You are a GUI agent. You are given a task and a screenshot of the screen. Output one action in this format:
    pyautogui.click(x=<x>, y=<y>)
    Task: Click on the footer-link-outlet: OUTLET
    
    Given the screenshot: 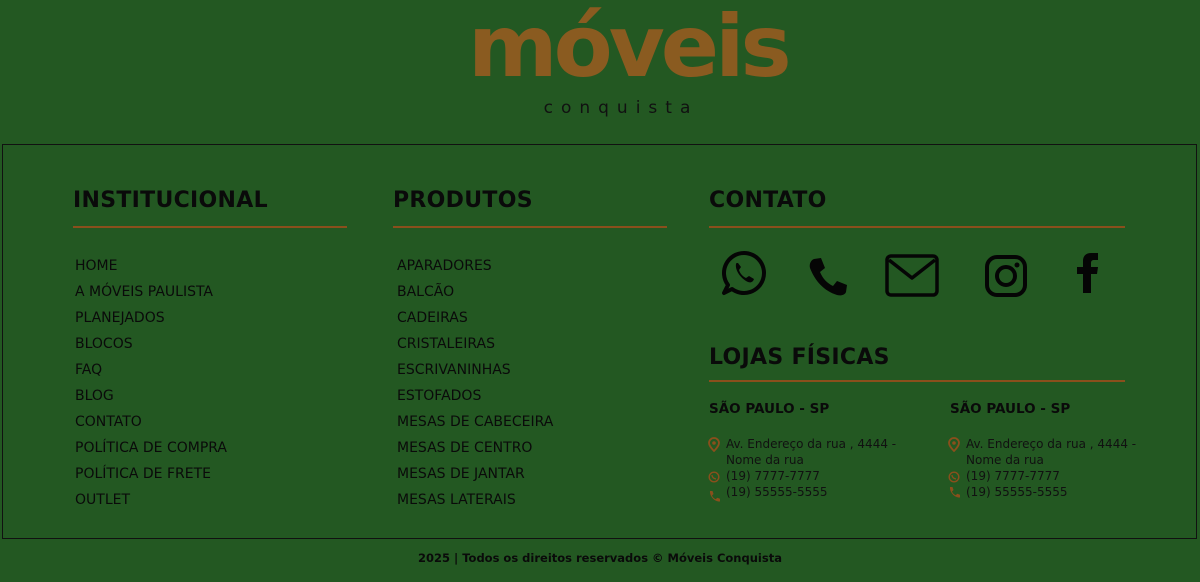 What is the action you would take?
    pyautogui.click(x=151, y=504)
    